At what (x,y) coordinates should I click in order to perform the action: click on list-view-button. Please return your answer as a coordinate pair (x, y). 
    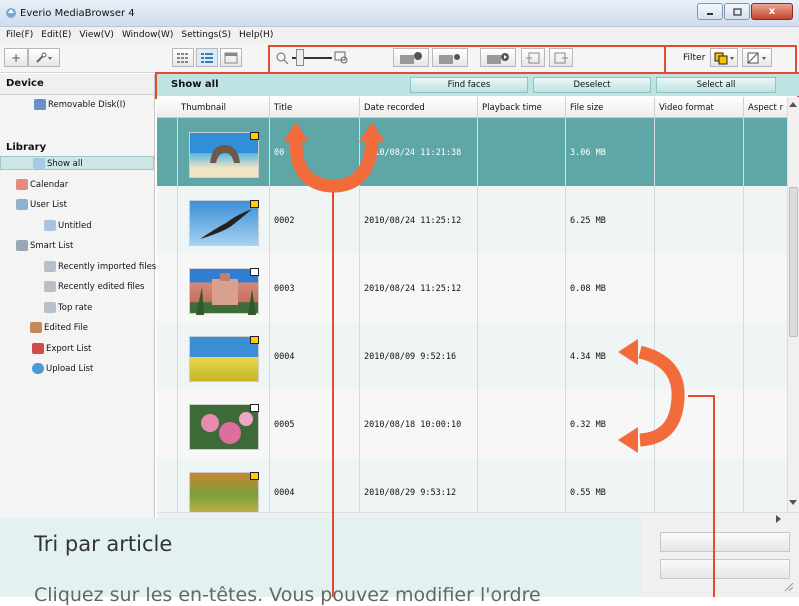
    Looking at the image, I should click on (207, 57).